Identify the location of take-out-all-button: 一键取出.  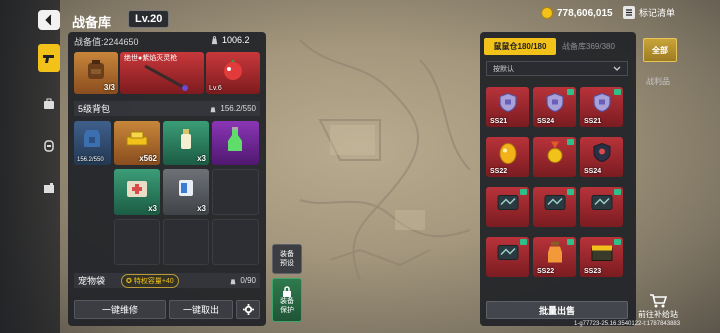
(201, 309).